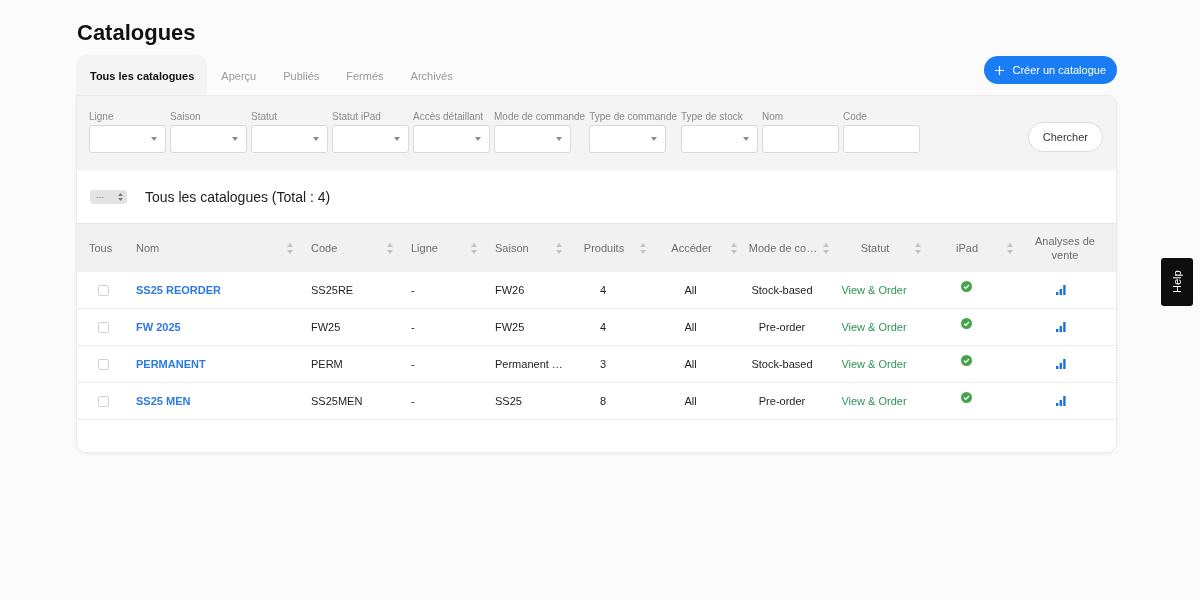 Image resolution: width=1200 pixels, height=600 pixels. What do you see at coordinates (441, 248) in the screenshot?
I see `column-header: Ligne` at bounding box center [441, 248].